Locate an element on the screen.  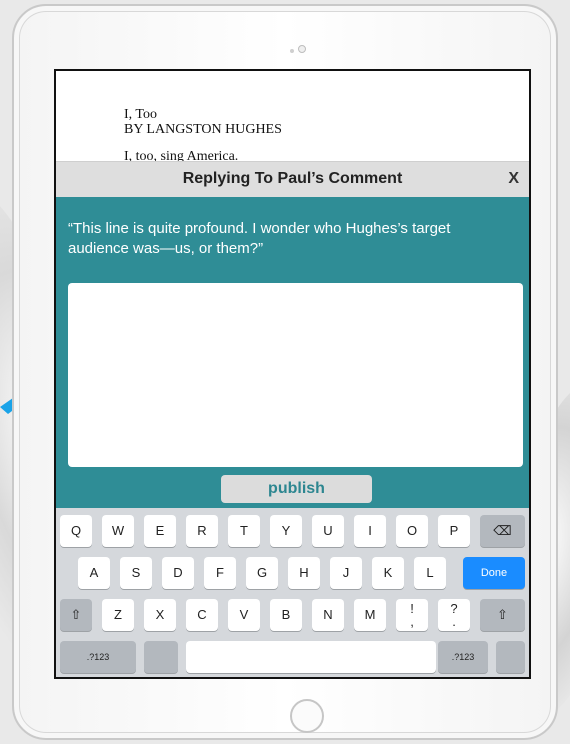
key-w: W is located at coordinates (118, 531).